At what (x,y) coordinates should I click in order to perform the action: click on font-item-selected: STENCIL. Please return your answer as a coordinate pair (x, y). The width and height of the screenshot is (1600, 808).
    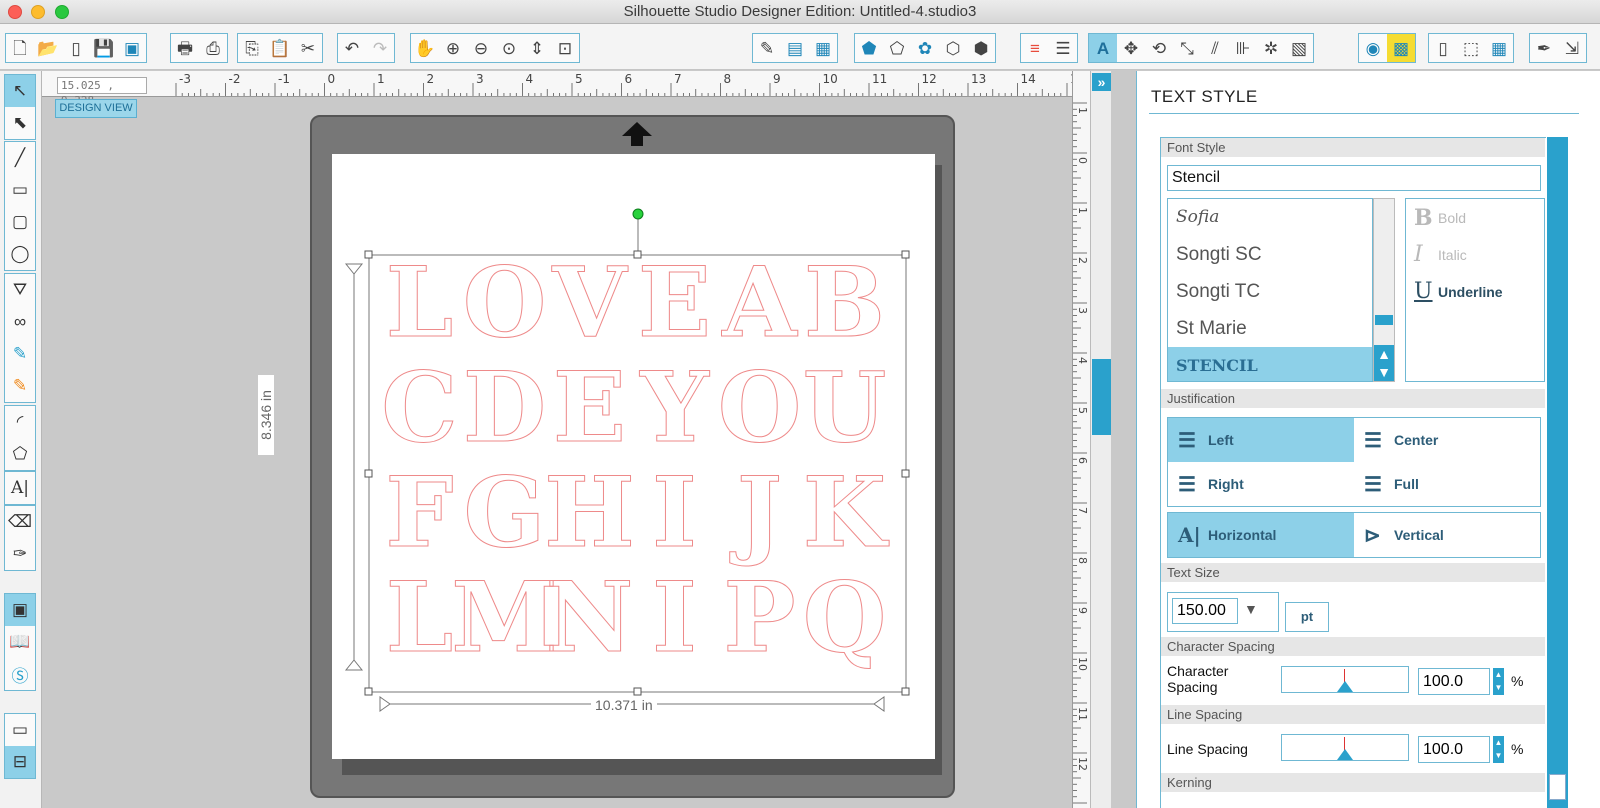
    Looking at the image, I should click on (1270, 364).